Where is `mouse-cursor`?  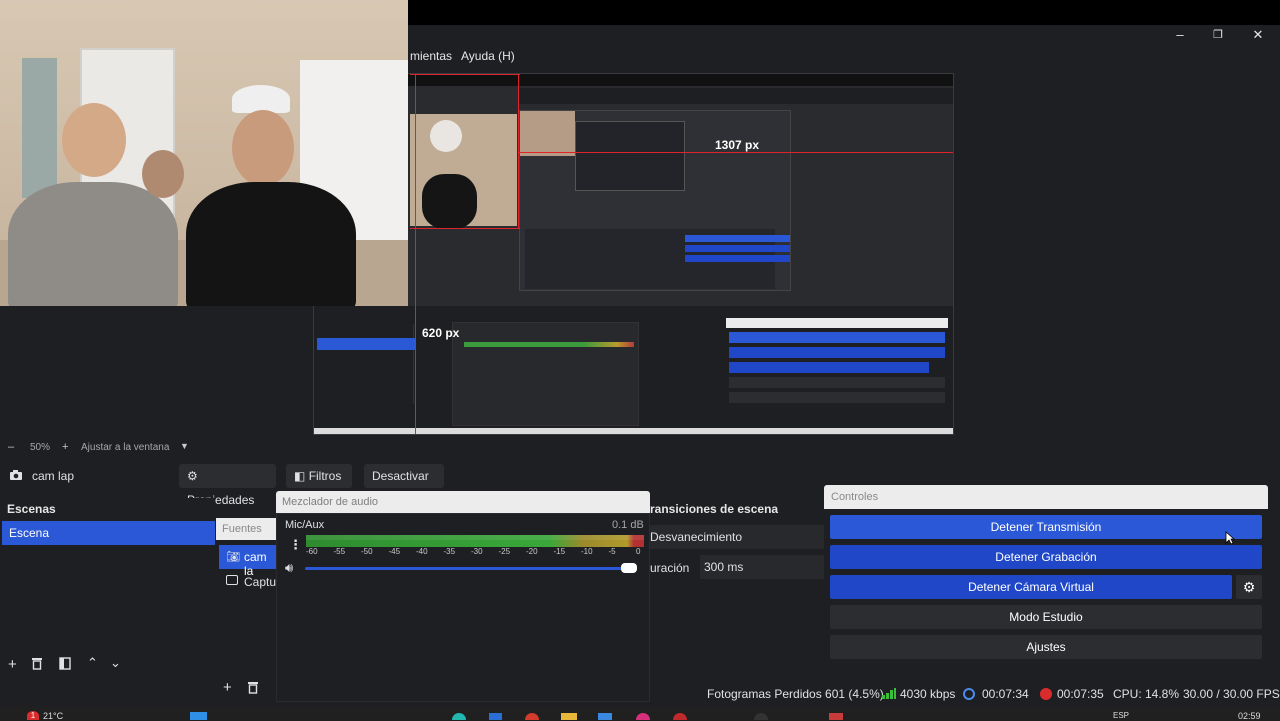 mouse-cursor is located at coordinates (1230, 538).